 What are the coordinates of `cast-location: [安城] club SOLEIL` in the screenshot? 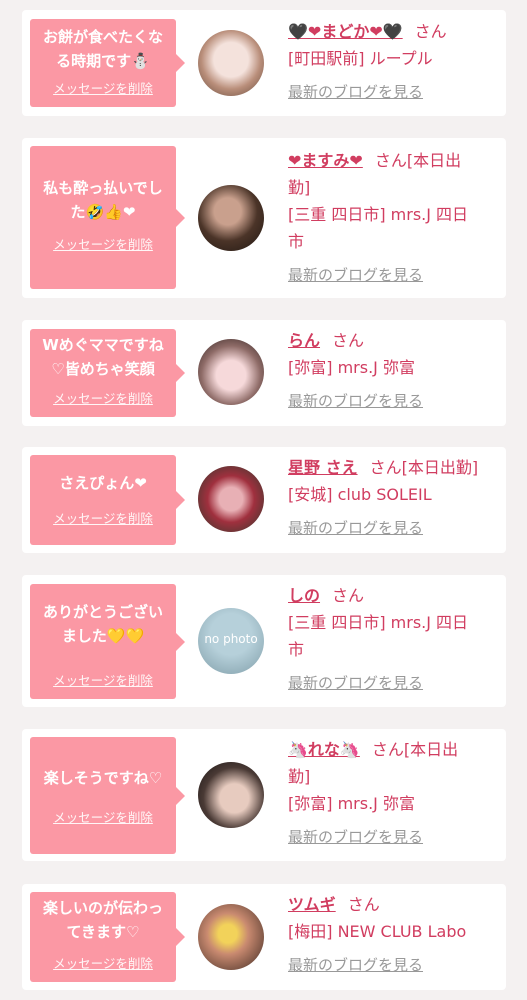 It's located at (360, 494).